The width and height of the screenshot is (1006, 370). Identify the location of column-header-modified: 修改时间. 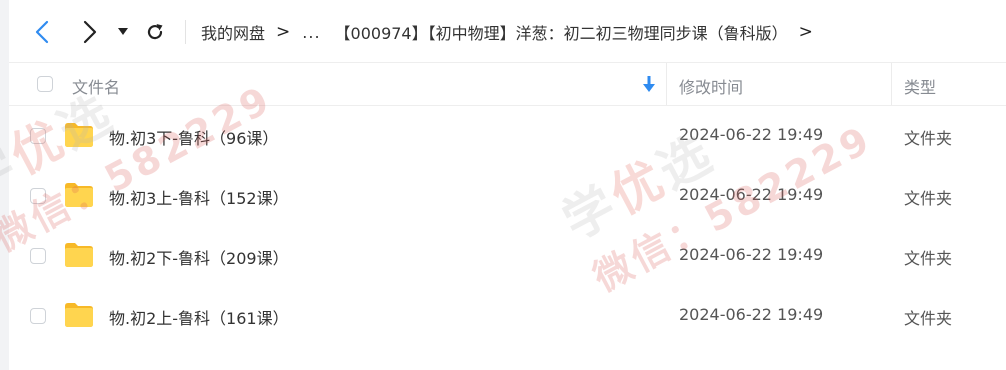
(711, 86).